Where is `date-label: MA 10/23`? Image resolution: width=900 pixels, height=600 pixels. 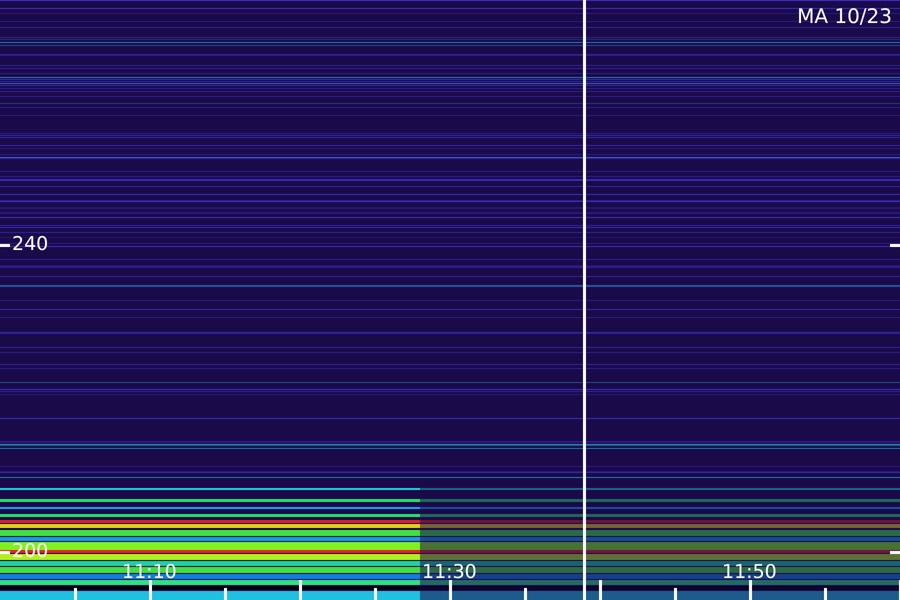
date-label: MA 10/23 is located at coordinates (844, 16).